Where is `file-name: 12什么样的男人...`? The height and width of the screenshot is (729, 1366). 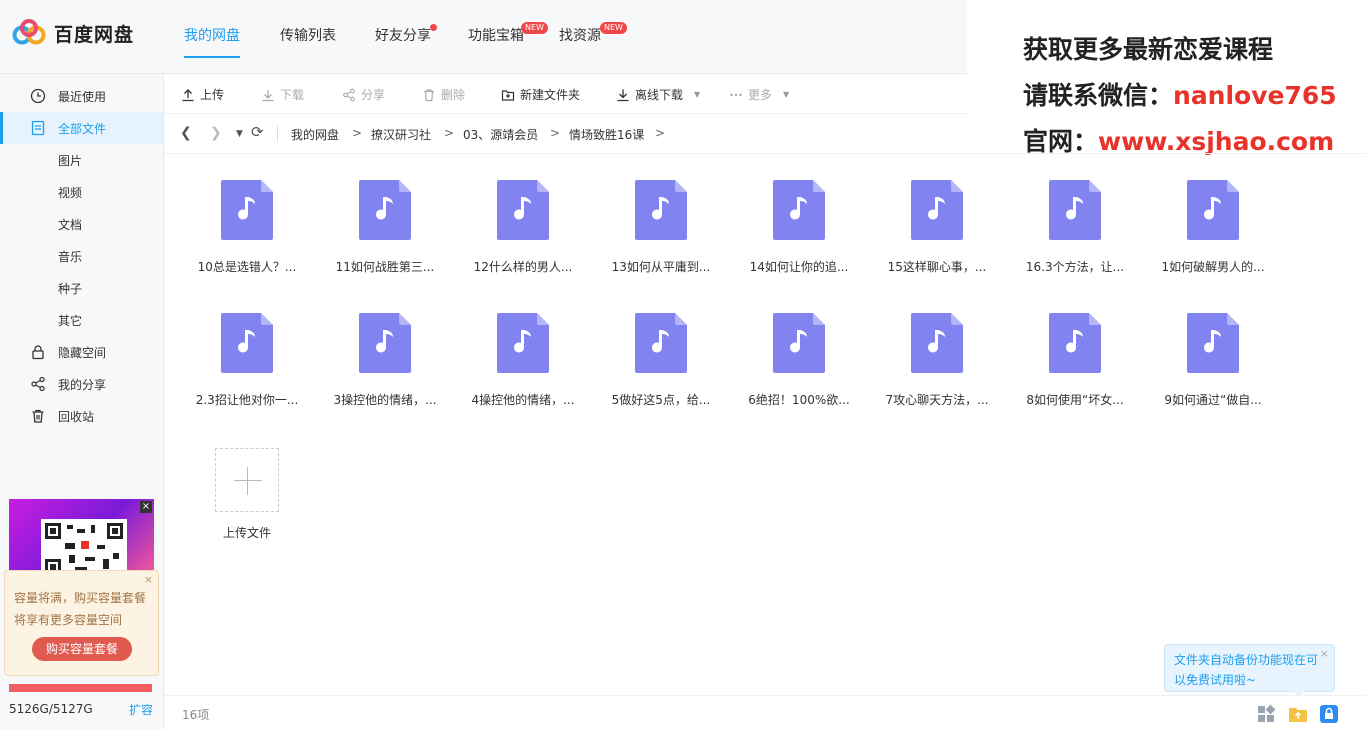 file-name: 12什么样的男人... is located at coordinates (523, 267).